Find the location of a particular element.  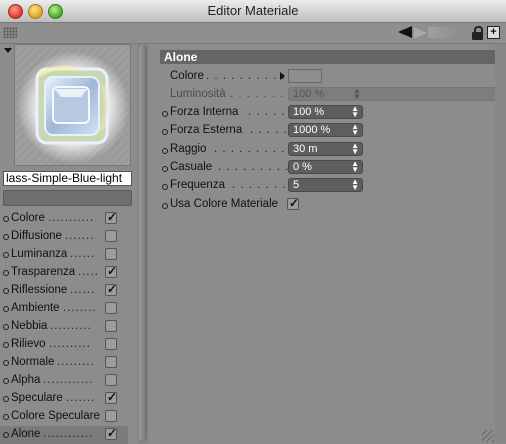

material-name-field: lass-Simple-Blue-light is located at coordinates (67, 178).